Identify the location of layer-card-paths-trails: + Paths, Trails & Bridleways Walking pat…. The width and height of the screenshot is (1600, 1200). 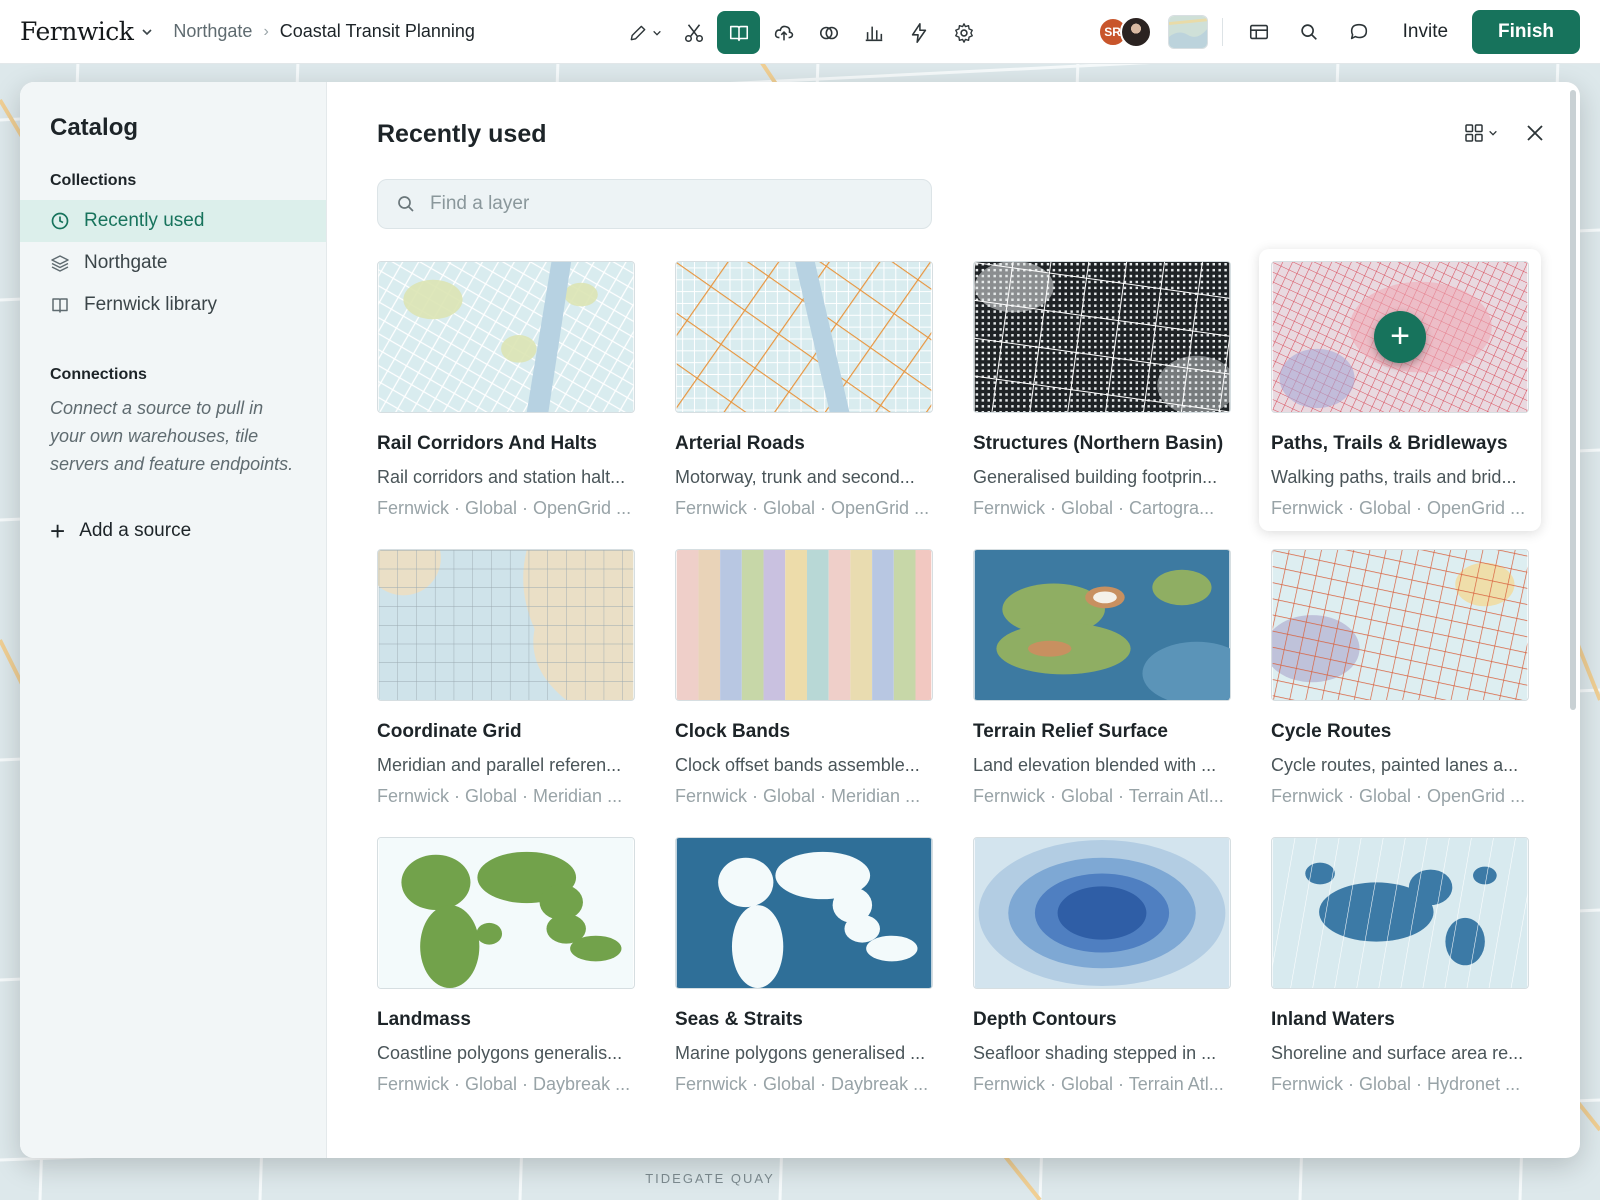
(1400, 390).